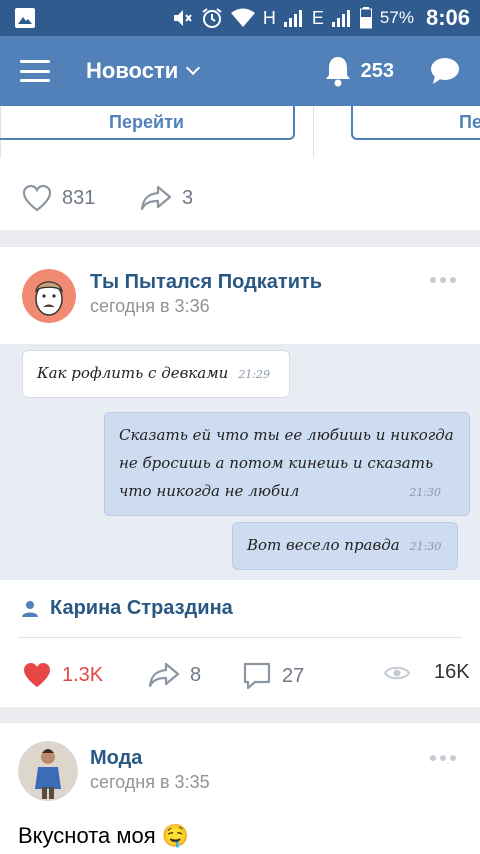 Image resolution: width=480 pixels, height=854 pixels. What do you see at coordinates (193, 68) in the screenshot?
I see `chevron-down-icon` at bounding box center [193, 68].